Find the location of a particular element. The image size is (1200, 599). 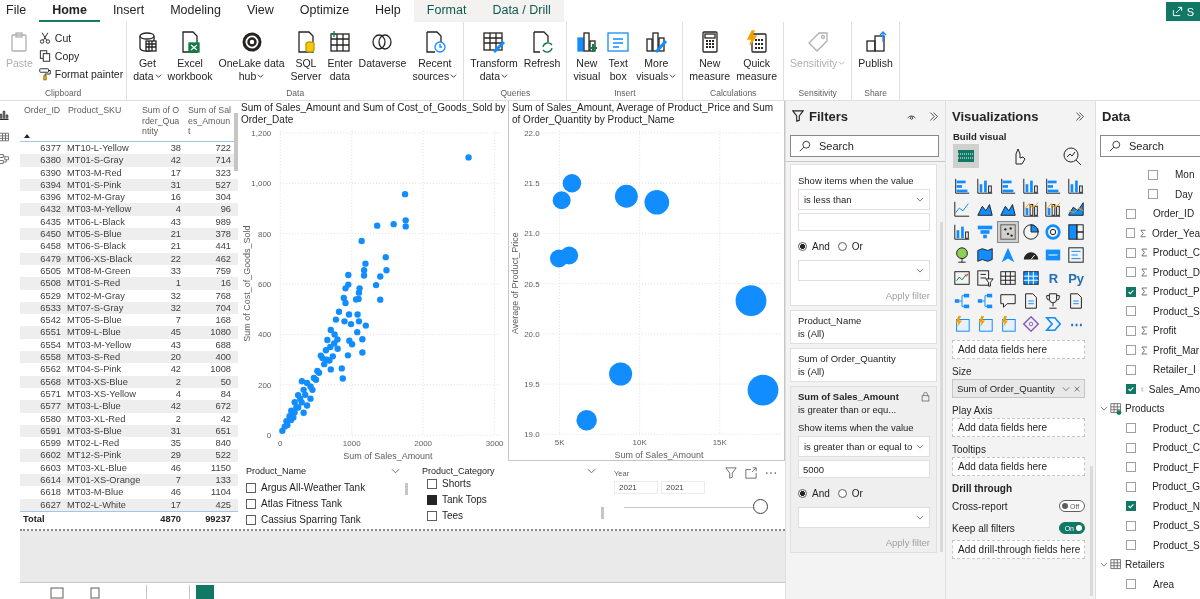

well-title: Tooltips is located at coordinates (969, 449).